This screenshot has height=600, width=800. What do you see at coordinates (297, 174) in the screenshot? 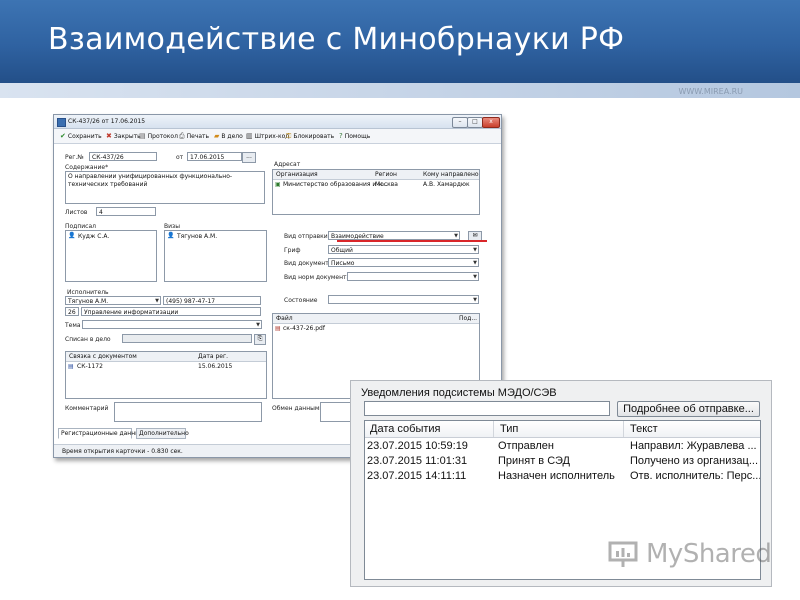
I see `addressee-col-org: Организация` at bounding box center [297, 174].